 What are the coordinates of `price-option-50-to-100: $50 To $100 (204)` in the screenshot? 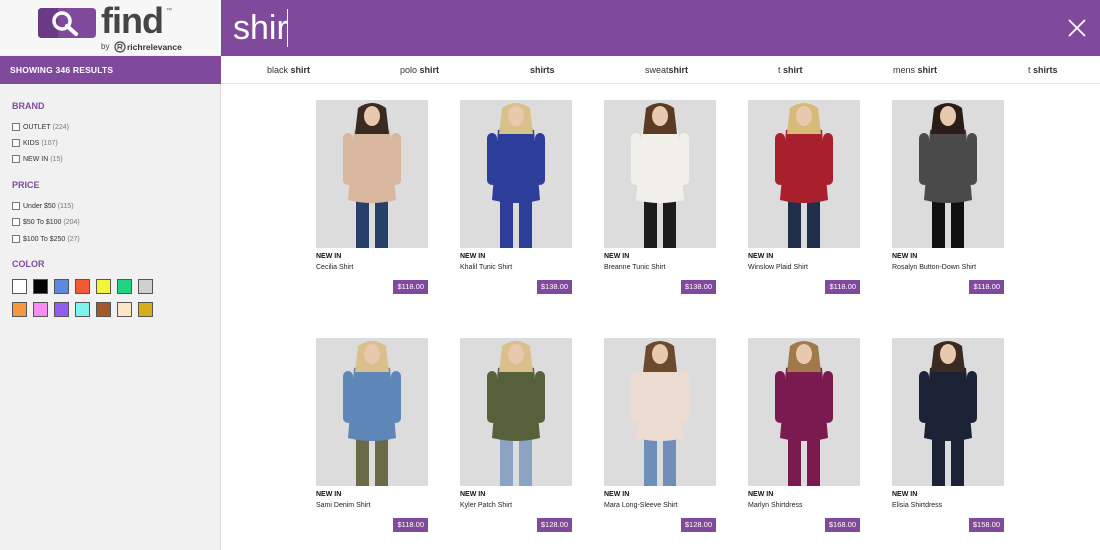 It's located at (46, 222).